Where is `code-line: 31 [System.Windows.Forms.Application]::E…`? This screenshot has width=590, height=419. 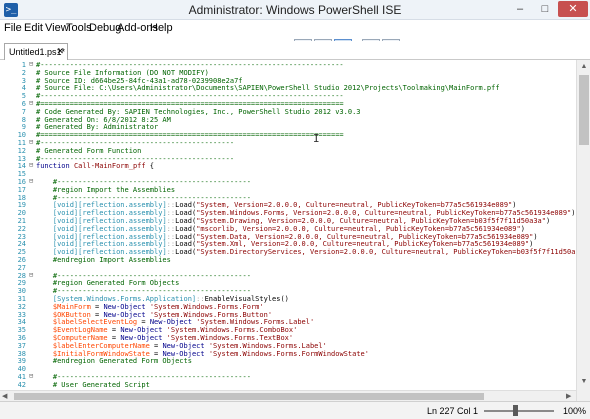
code-line: 31 [System.Windows.Forms.Application]::E… is located at coordinates (288, 299).